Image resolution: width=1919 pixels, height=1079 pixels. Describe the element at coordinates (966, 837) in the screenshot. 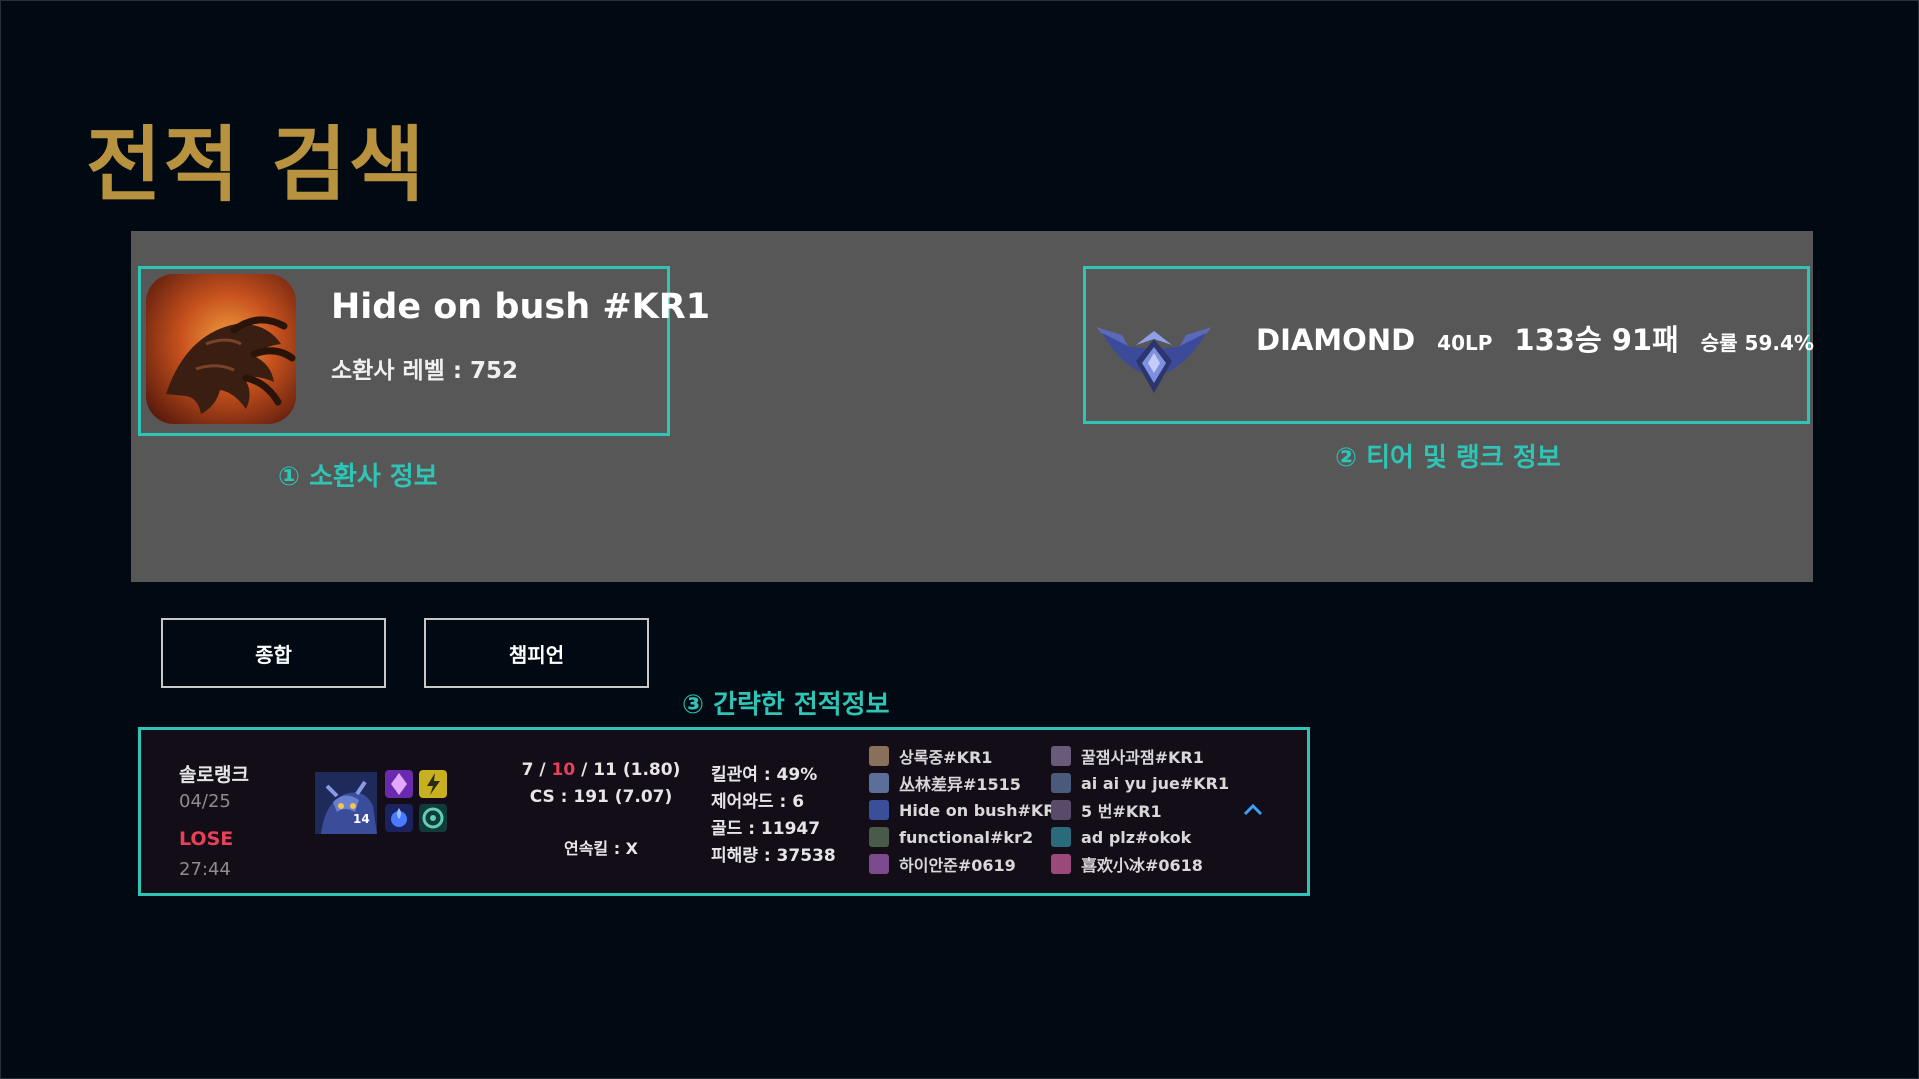

I see `player-name: functional#kr2` at that location.